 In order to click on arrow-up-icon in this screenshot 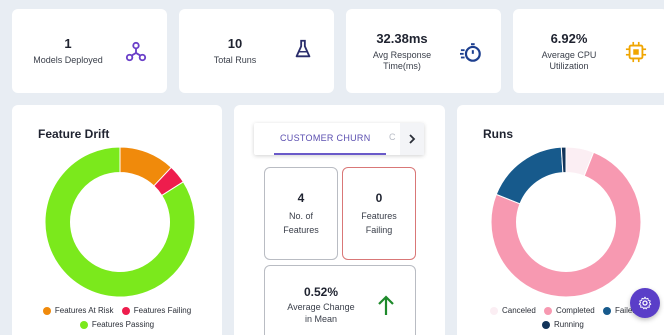, I will do `click(386, 305)`.